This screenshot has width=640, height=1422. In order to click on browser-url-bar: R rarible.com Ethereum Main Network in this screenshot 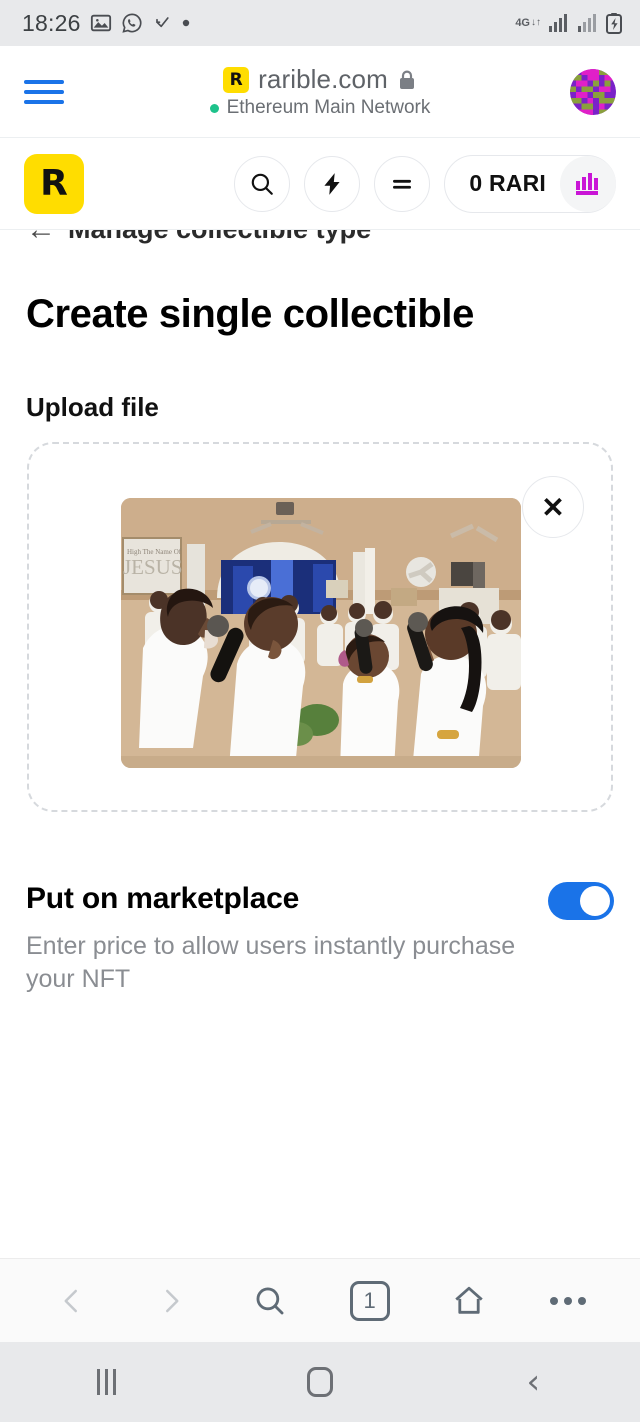, I will do `click(320, 92)`.